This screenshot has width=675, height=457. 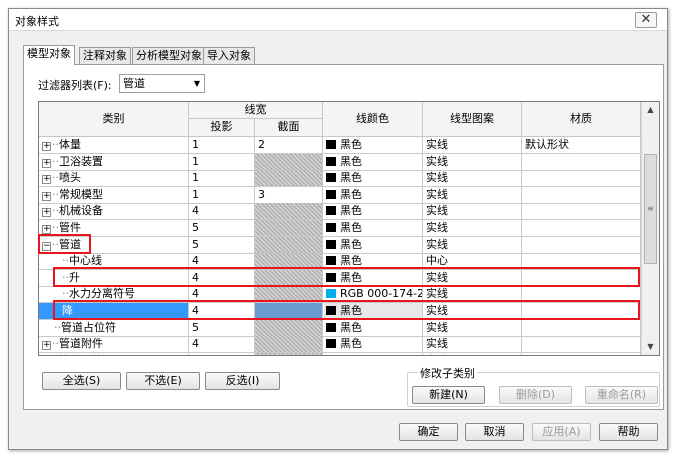 I want to click on invert-selection-button: 反选(I), so click(x=242, y=381).